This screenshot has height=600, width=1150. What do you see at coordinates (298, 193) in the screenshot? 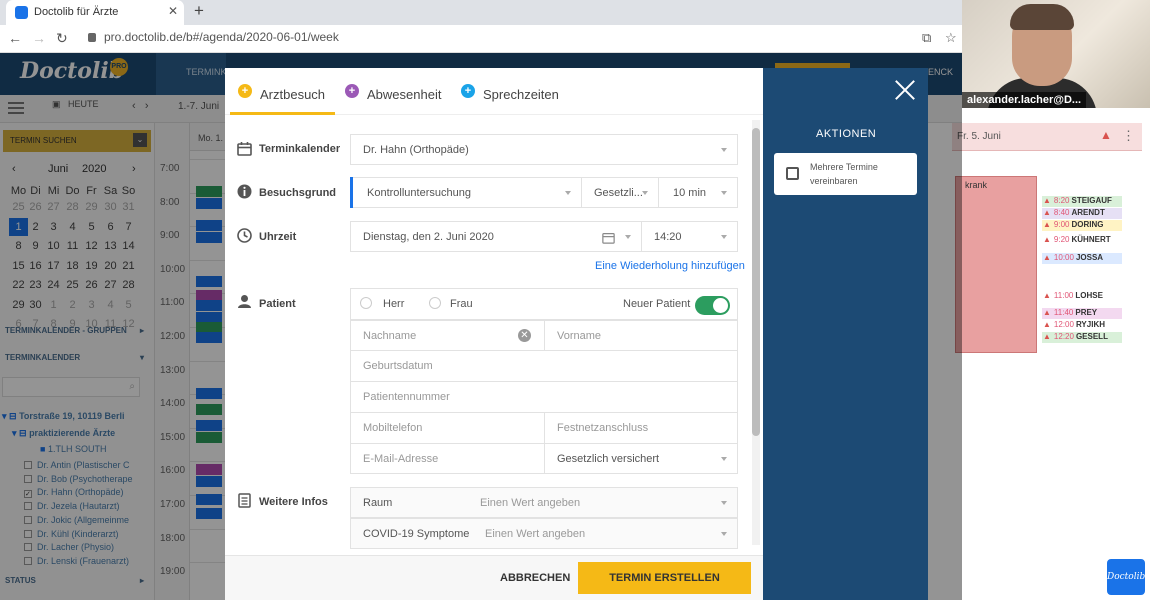
I see `besuchsgrund-label: Besuchsgrund` at bounding box center [298, 193].